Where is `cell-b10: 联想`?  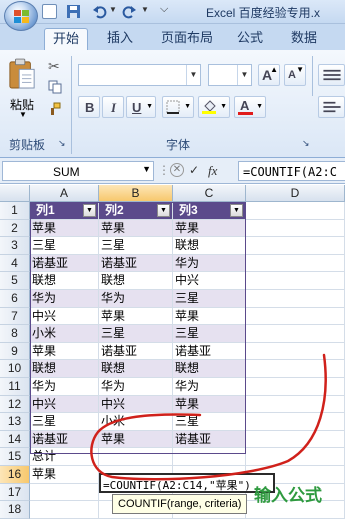 cell-b10: 联想 is located at coordinates (136, 369).